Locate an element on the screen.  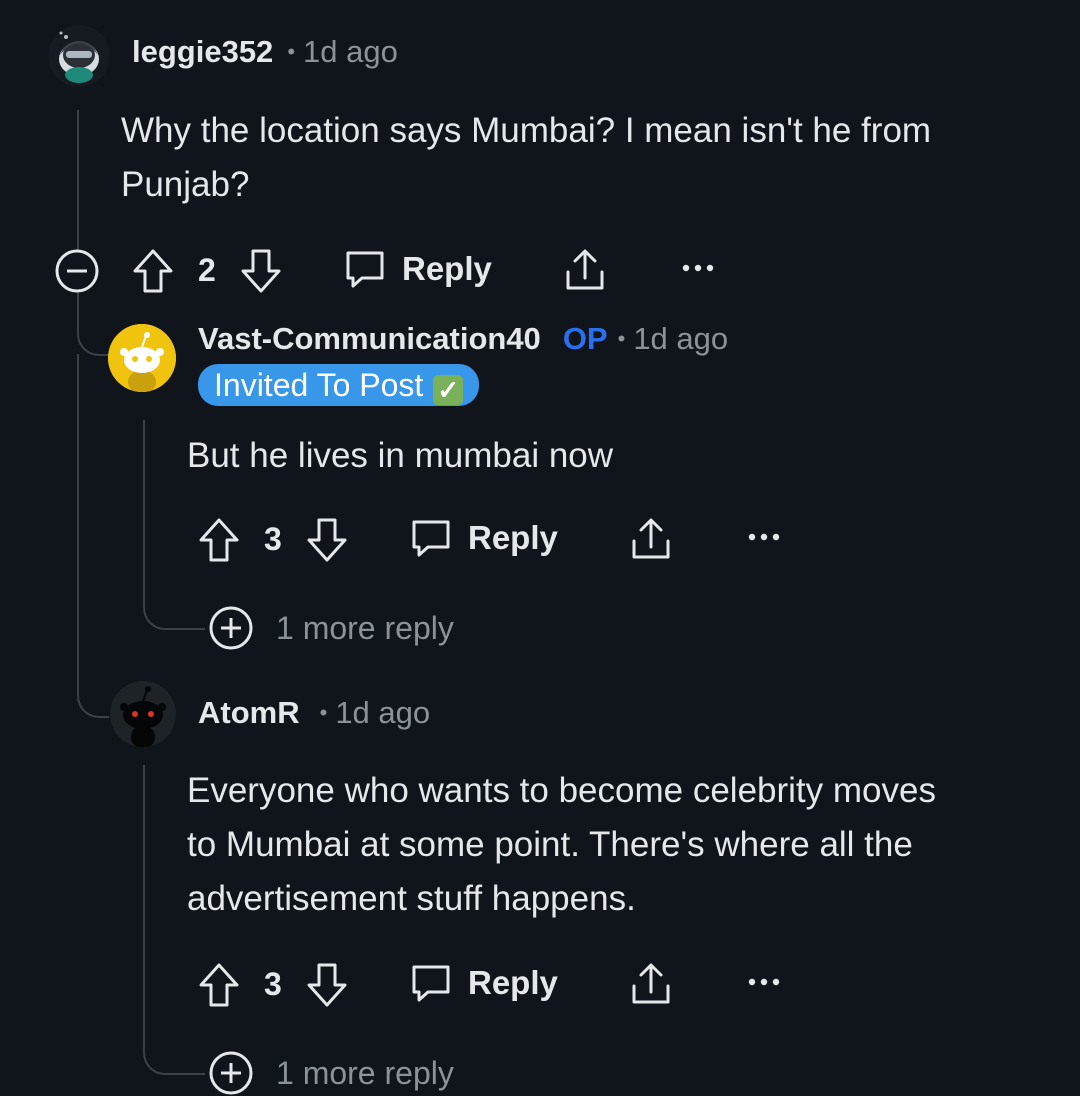
snoo-avatar-dark-icon is located at coordinates (79, 57).